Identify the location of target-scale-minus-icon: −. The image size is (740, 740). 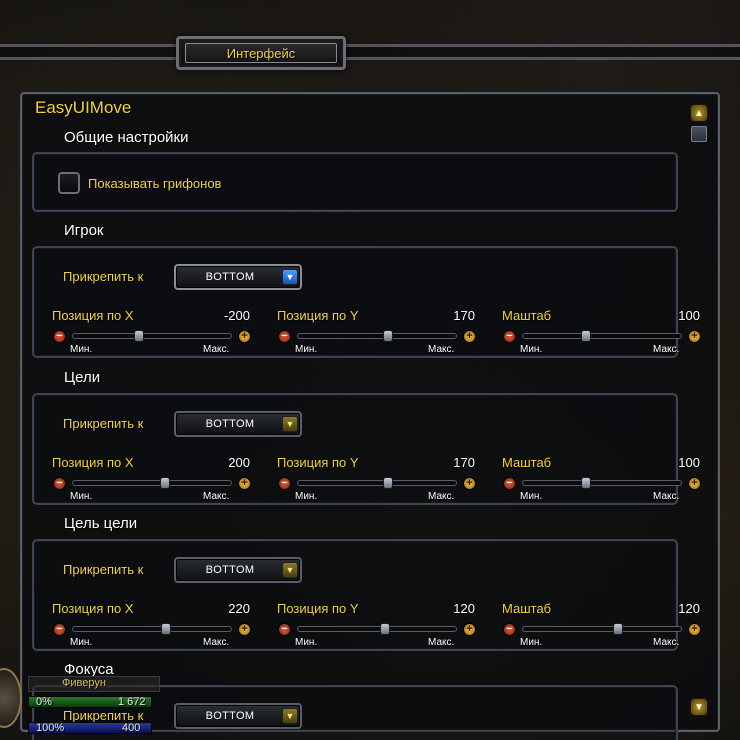
(509, 483).